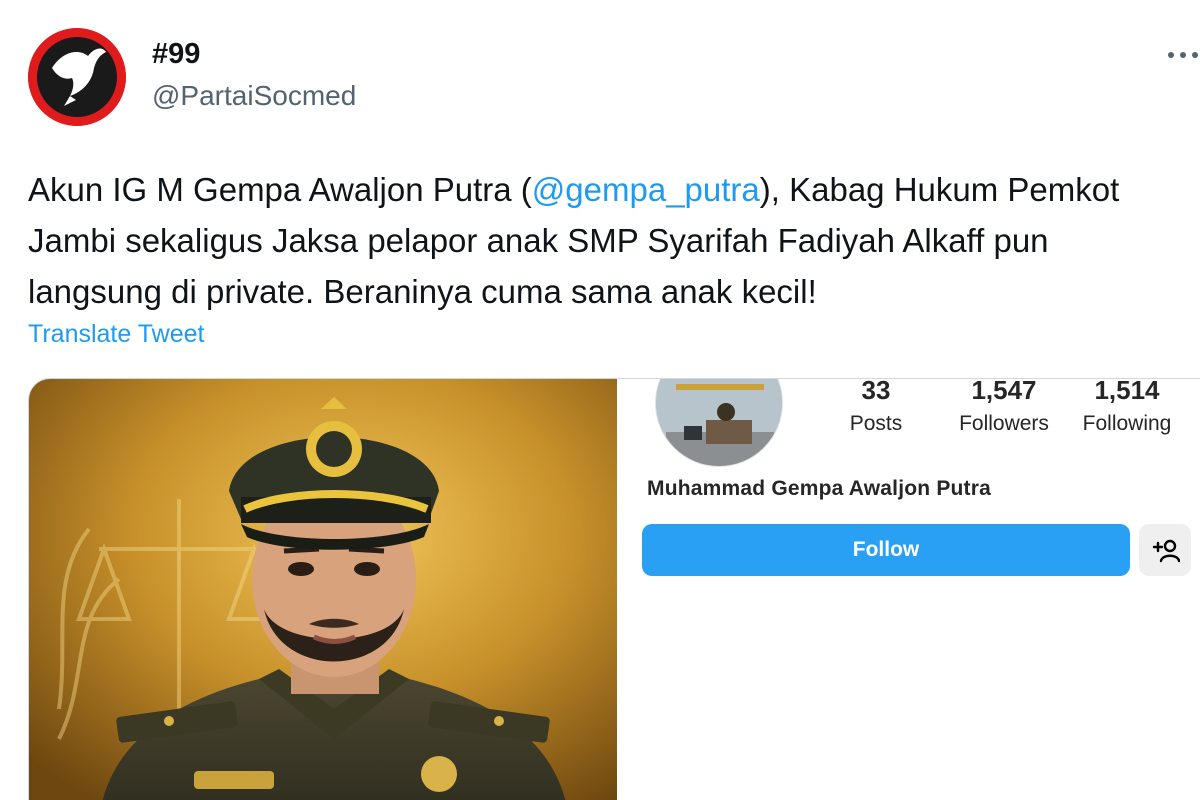  What do you see at coordinates (1127, 409) in the screenshot?
I see `following-stat: 1,514 Following` at bounding box center [1127, 409].